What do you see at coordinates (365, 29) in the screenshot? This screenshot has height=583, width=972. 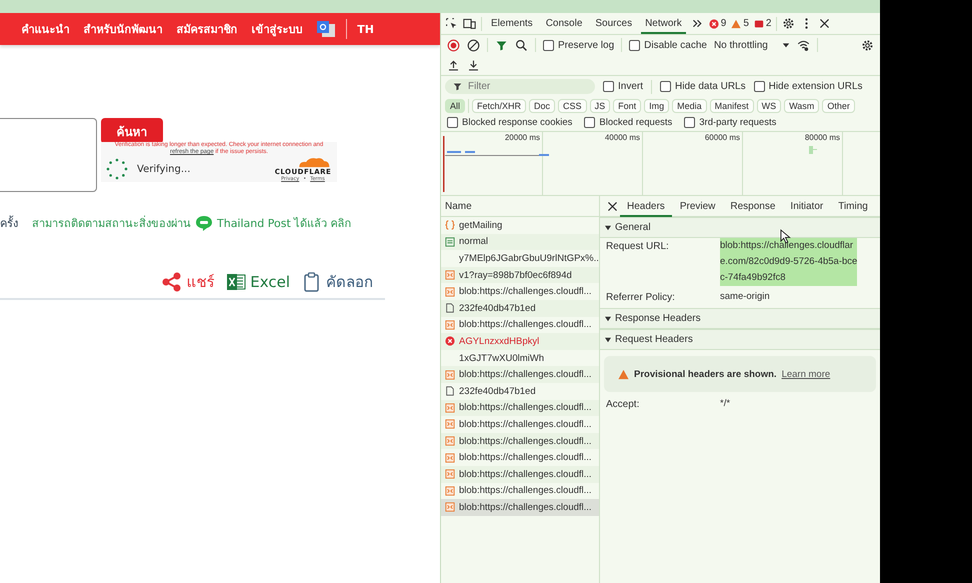 I see `language-link: TH` at bounding box center [365, 29].